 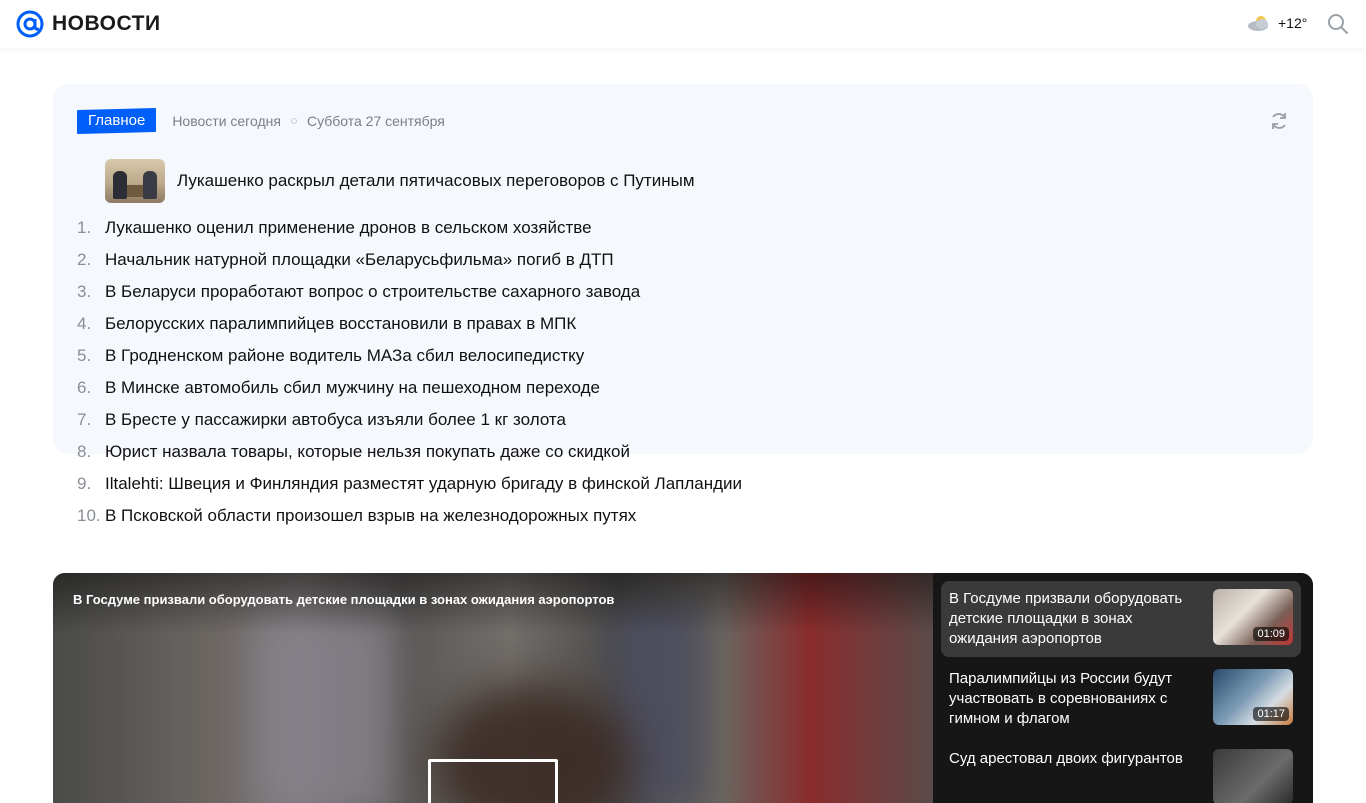 What do you see at coordinates (1293, 23) in the screenshot?
I see `weather-temperature: +12°` at bounding box center [1293, 23].